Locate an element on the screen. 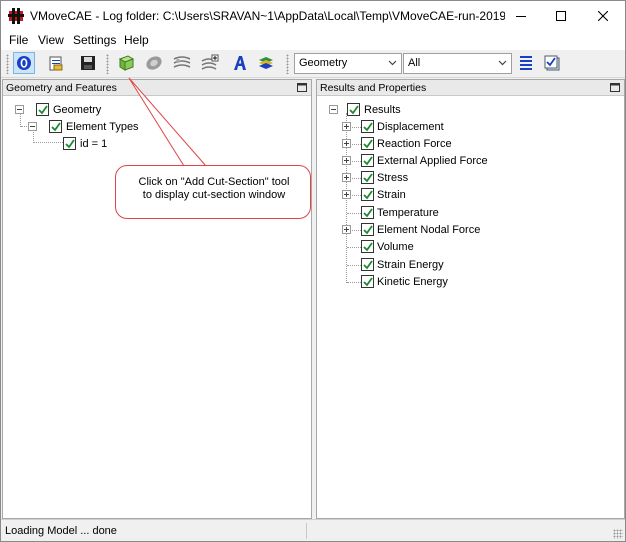 The image size is (626, 542). resize-grip is located at coordinates (618, 534).